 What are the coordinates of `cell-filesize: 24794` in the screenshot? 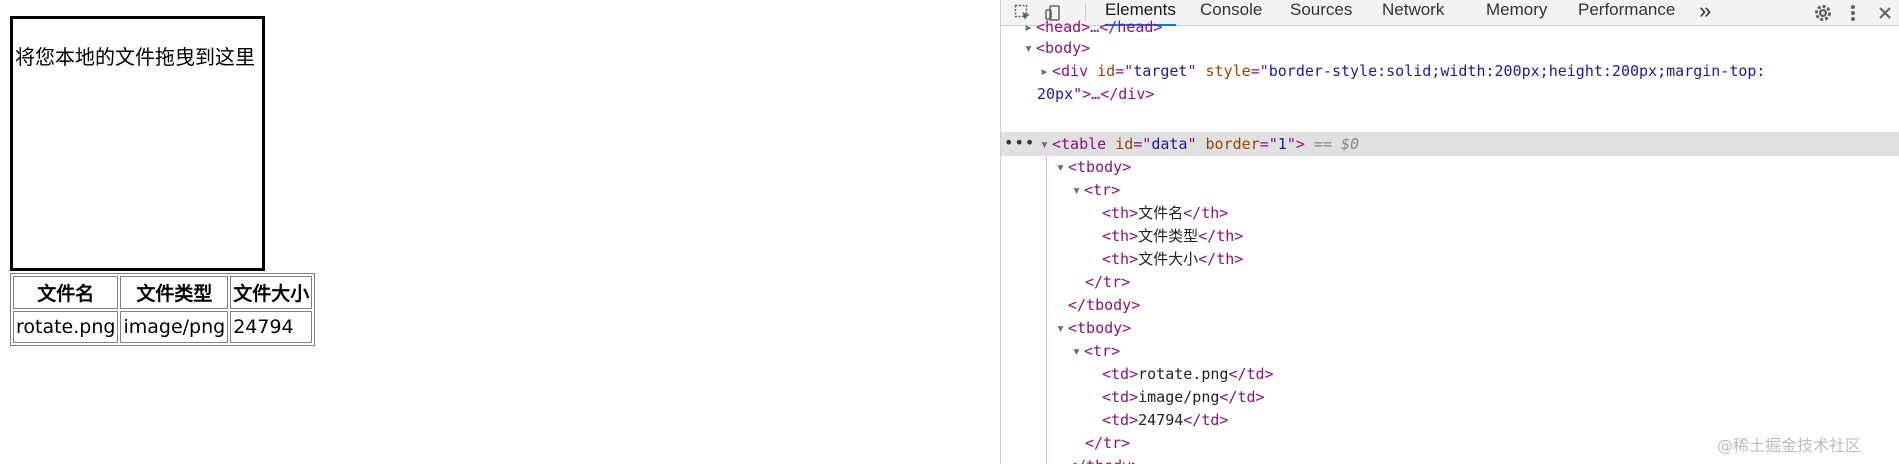 It's located at (271, 327).